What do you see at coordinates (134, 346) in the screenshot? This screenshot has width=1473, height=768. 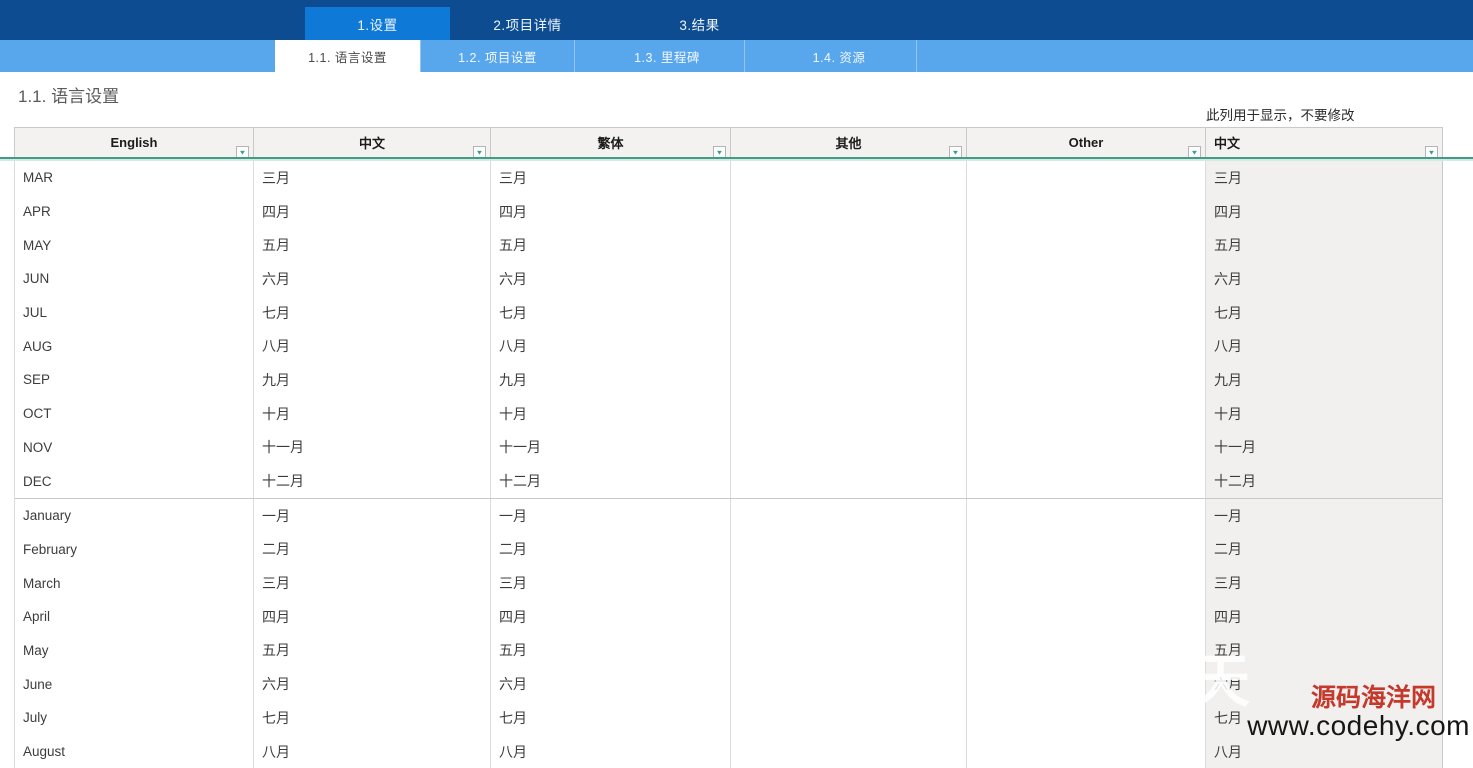 I see `table-cell: AUG` at bounding box center [134, 346].